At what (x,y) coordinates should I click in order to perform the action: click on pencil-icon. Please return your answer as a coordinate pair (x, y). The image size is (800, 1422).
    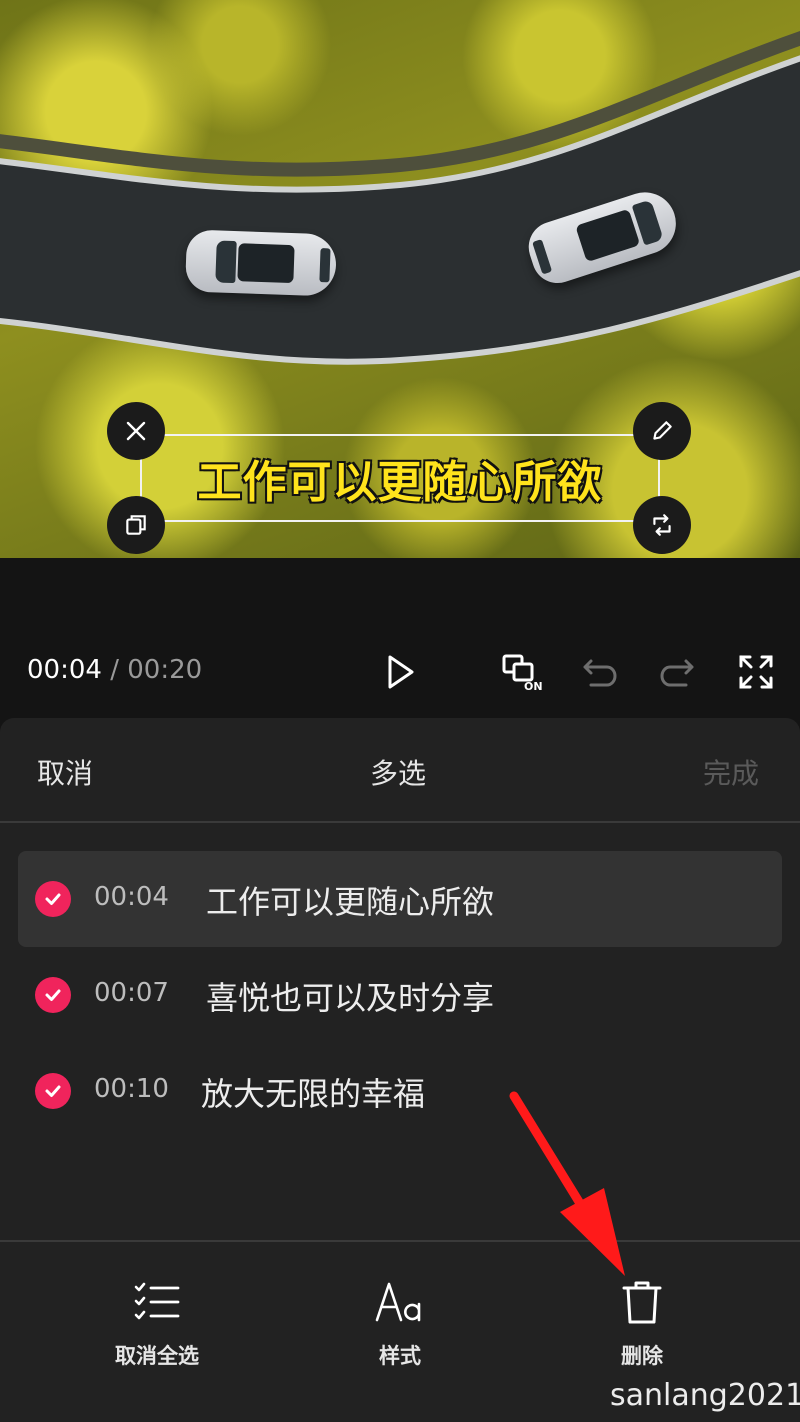
    Looking at the image, I should click on (662, 430).